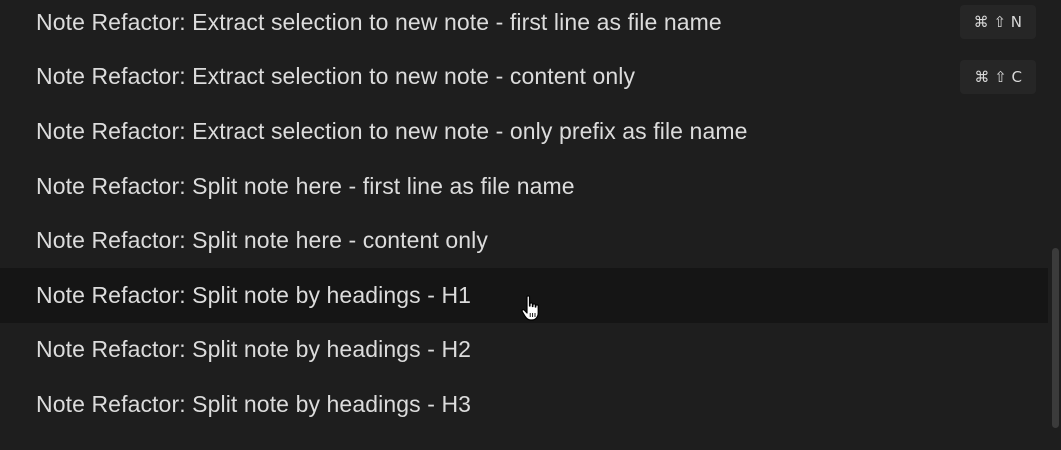  Describe the element at coordinates (1054, 225) in the screenshot. I see `scrollbar` at that location.